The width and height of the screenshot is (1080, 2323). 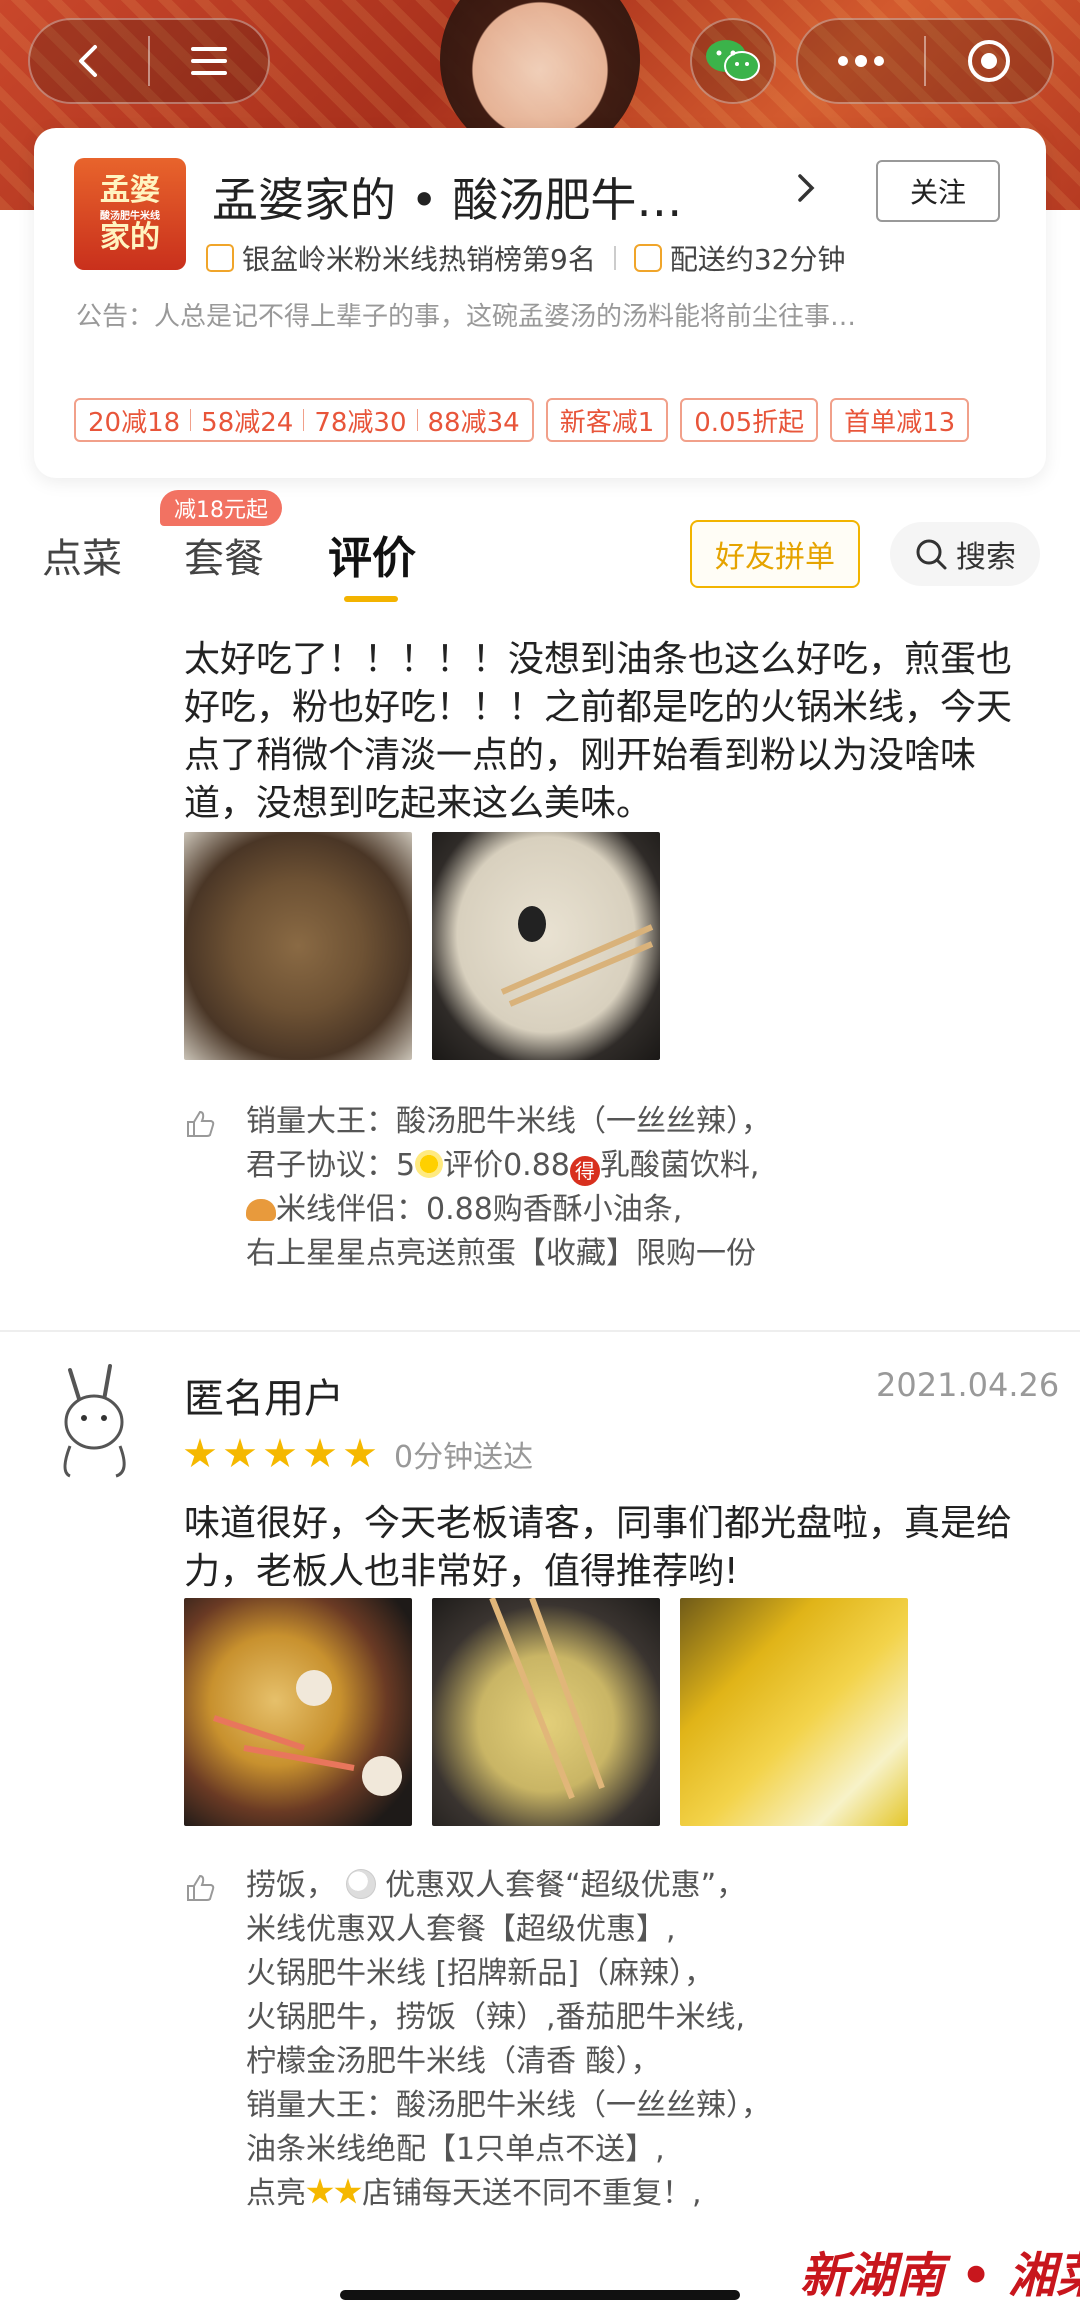 What do you see at coordinates (264, 1399) in the screenshot?
I see `reviewer-name: 匿名用户` at bounding box center [264, 1399].